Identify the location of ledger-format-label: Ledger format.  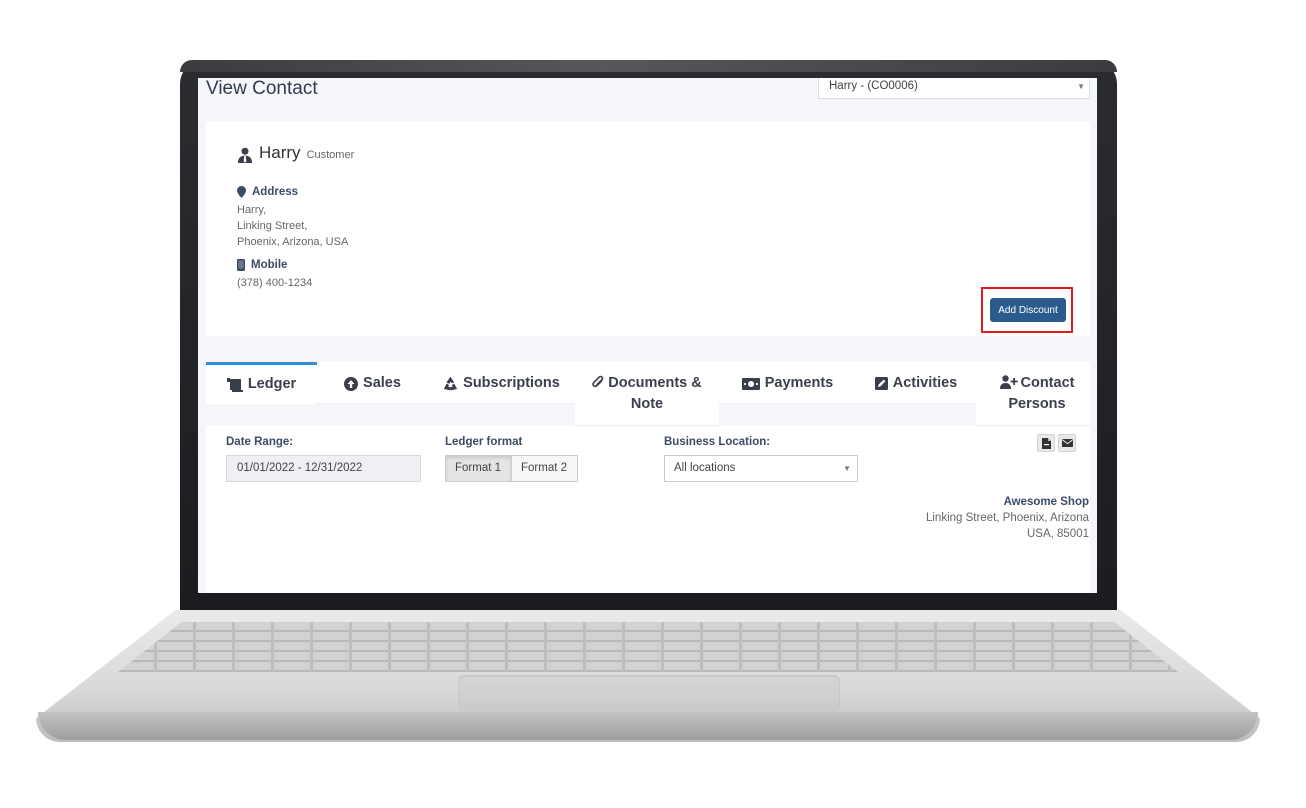
(484, 442).